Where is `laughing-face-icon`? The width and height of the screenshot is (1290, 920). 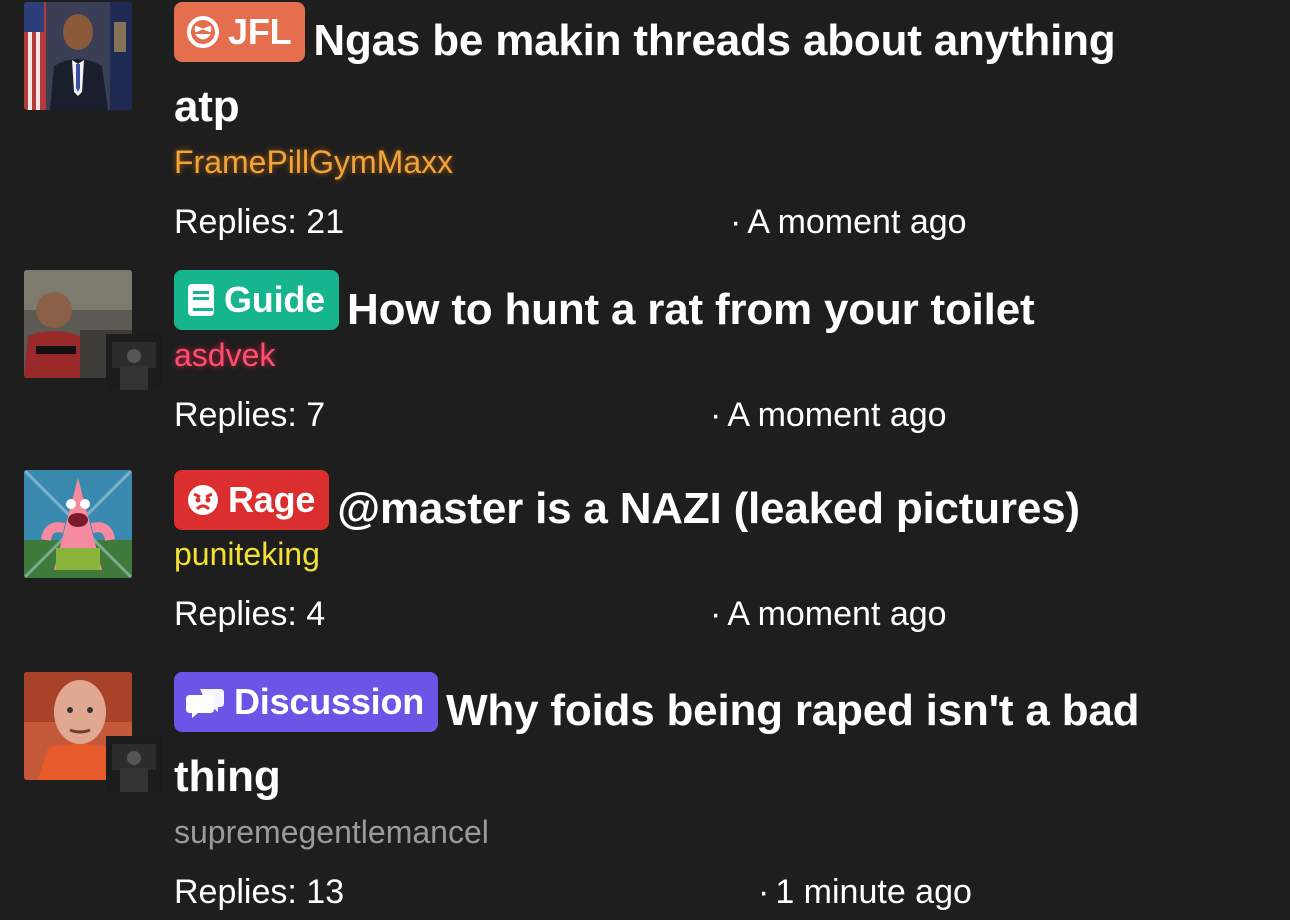 laughing-face-icon is located at coordinates (203, 32).